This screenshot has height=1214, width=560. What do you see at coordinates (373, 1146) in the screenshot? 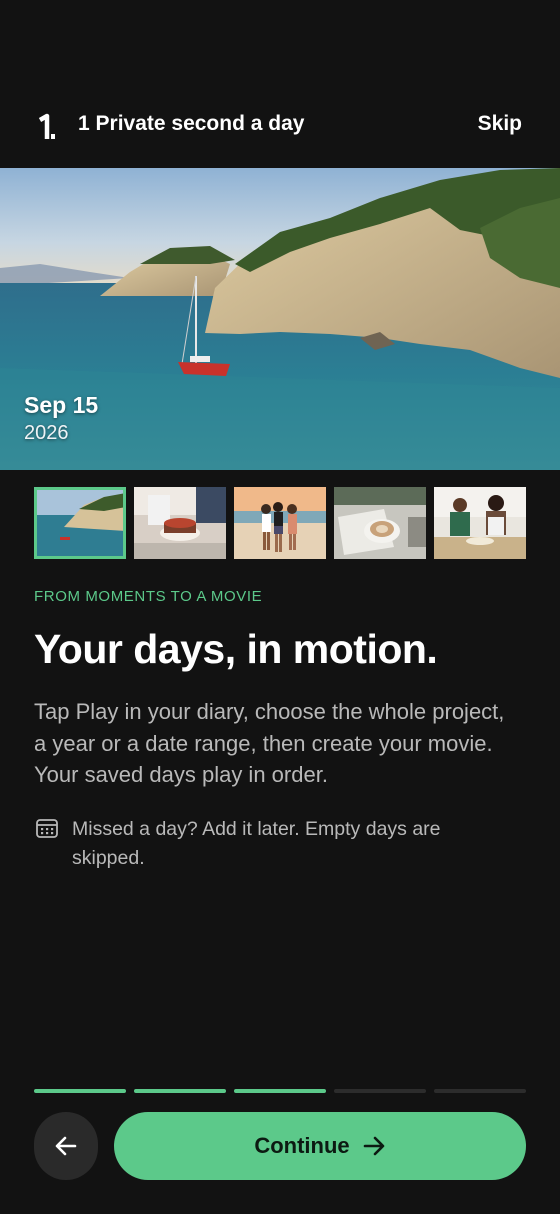
I see `arrow-right-icon` at bounding box center [373, 1146].